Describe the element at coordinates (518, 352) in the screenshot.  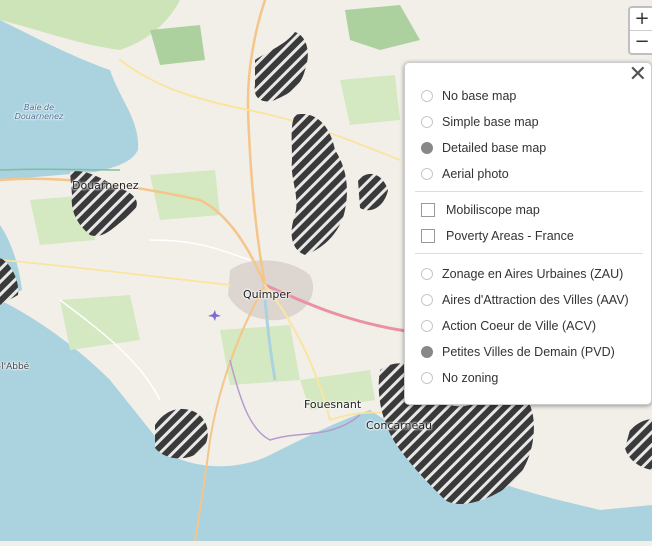
I see `zoning-option-pvd: Petites Villes de Demain (PVD)` at that location.